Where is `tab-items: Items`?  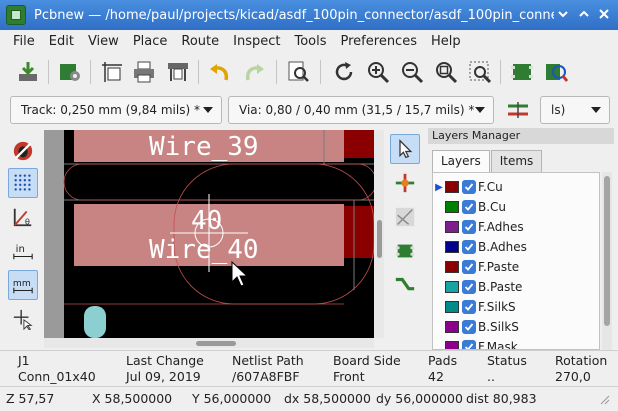 tab-items: Items is located at coordinates (516, 161).